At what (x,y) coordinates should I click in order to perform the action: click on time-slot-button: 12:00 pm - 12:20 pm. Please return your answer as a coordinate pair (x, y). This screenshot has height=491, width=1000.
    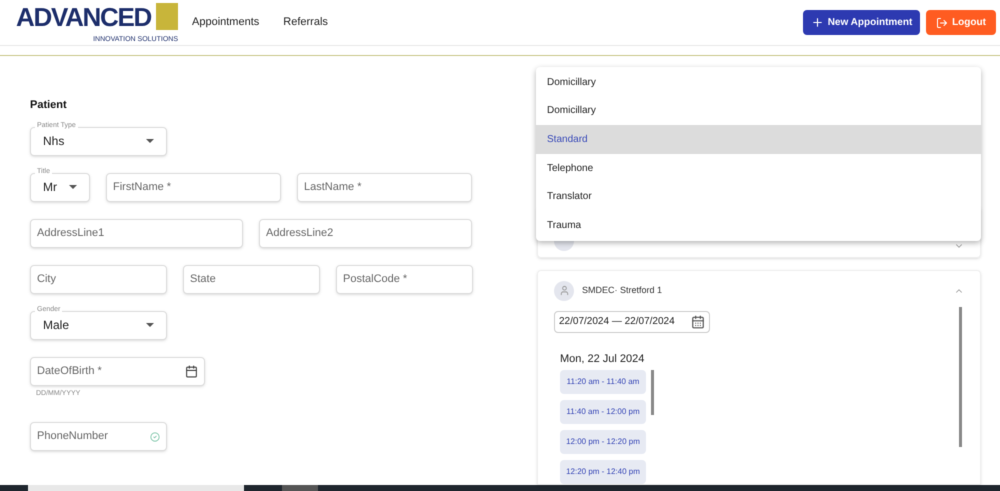
    Looking at the image, I should click on (603, 442).